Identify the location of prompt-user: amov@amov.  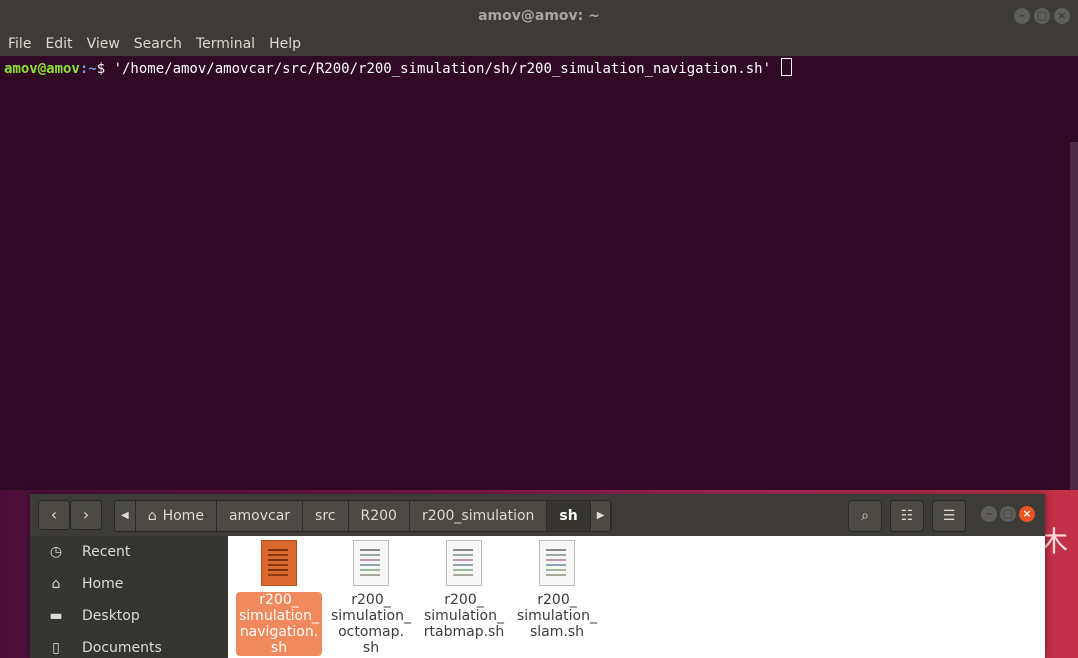
(42, 69).